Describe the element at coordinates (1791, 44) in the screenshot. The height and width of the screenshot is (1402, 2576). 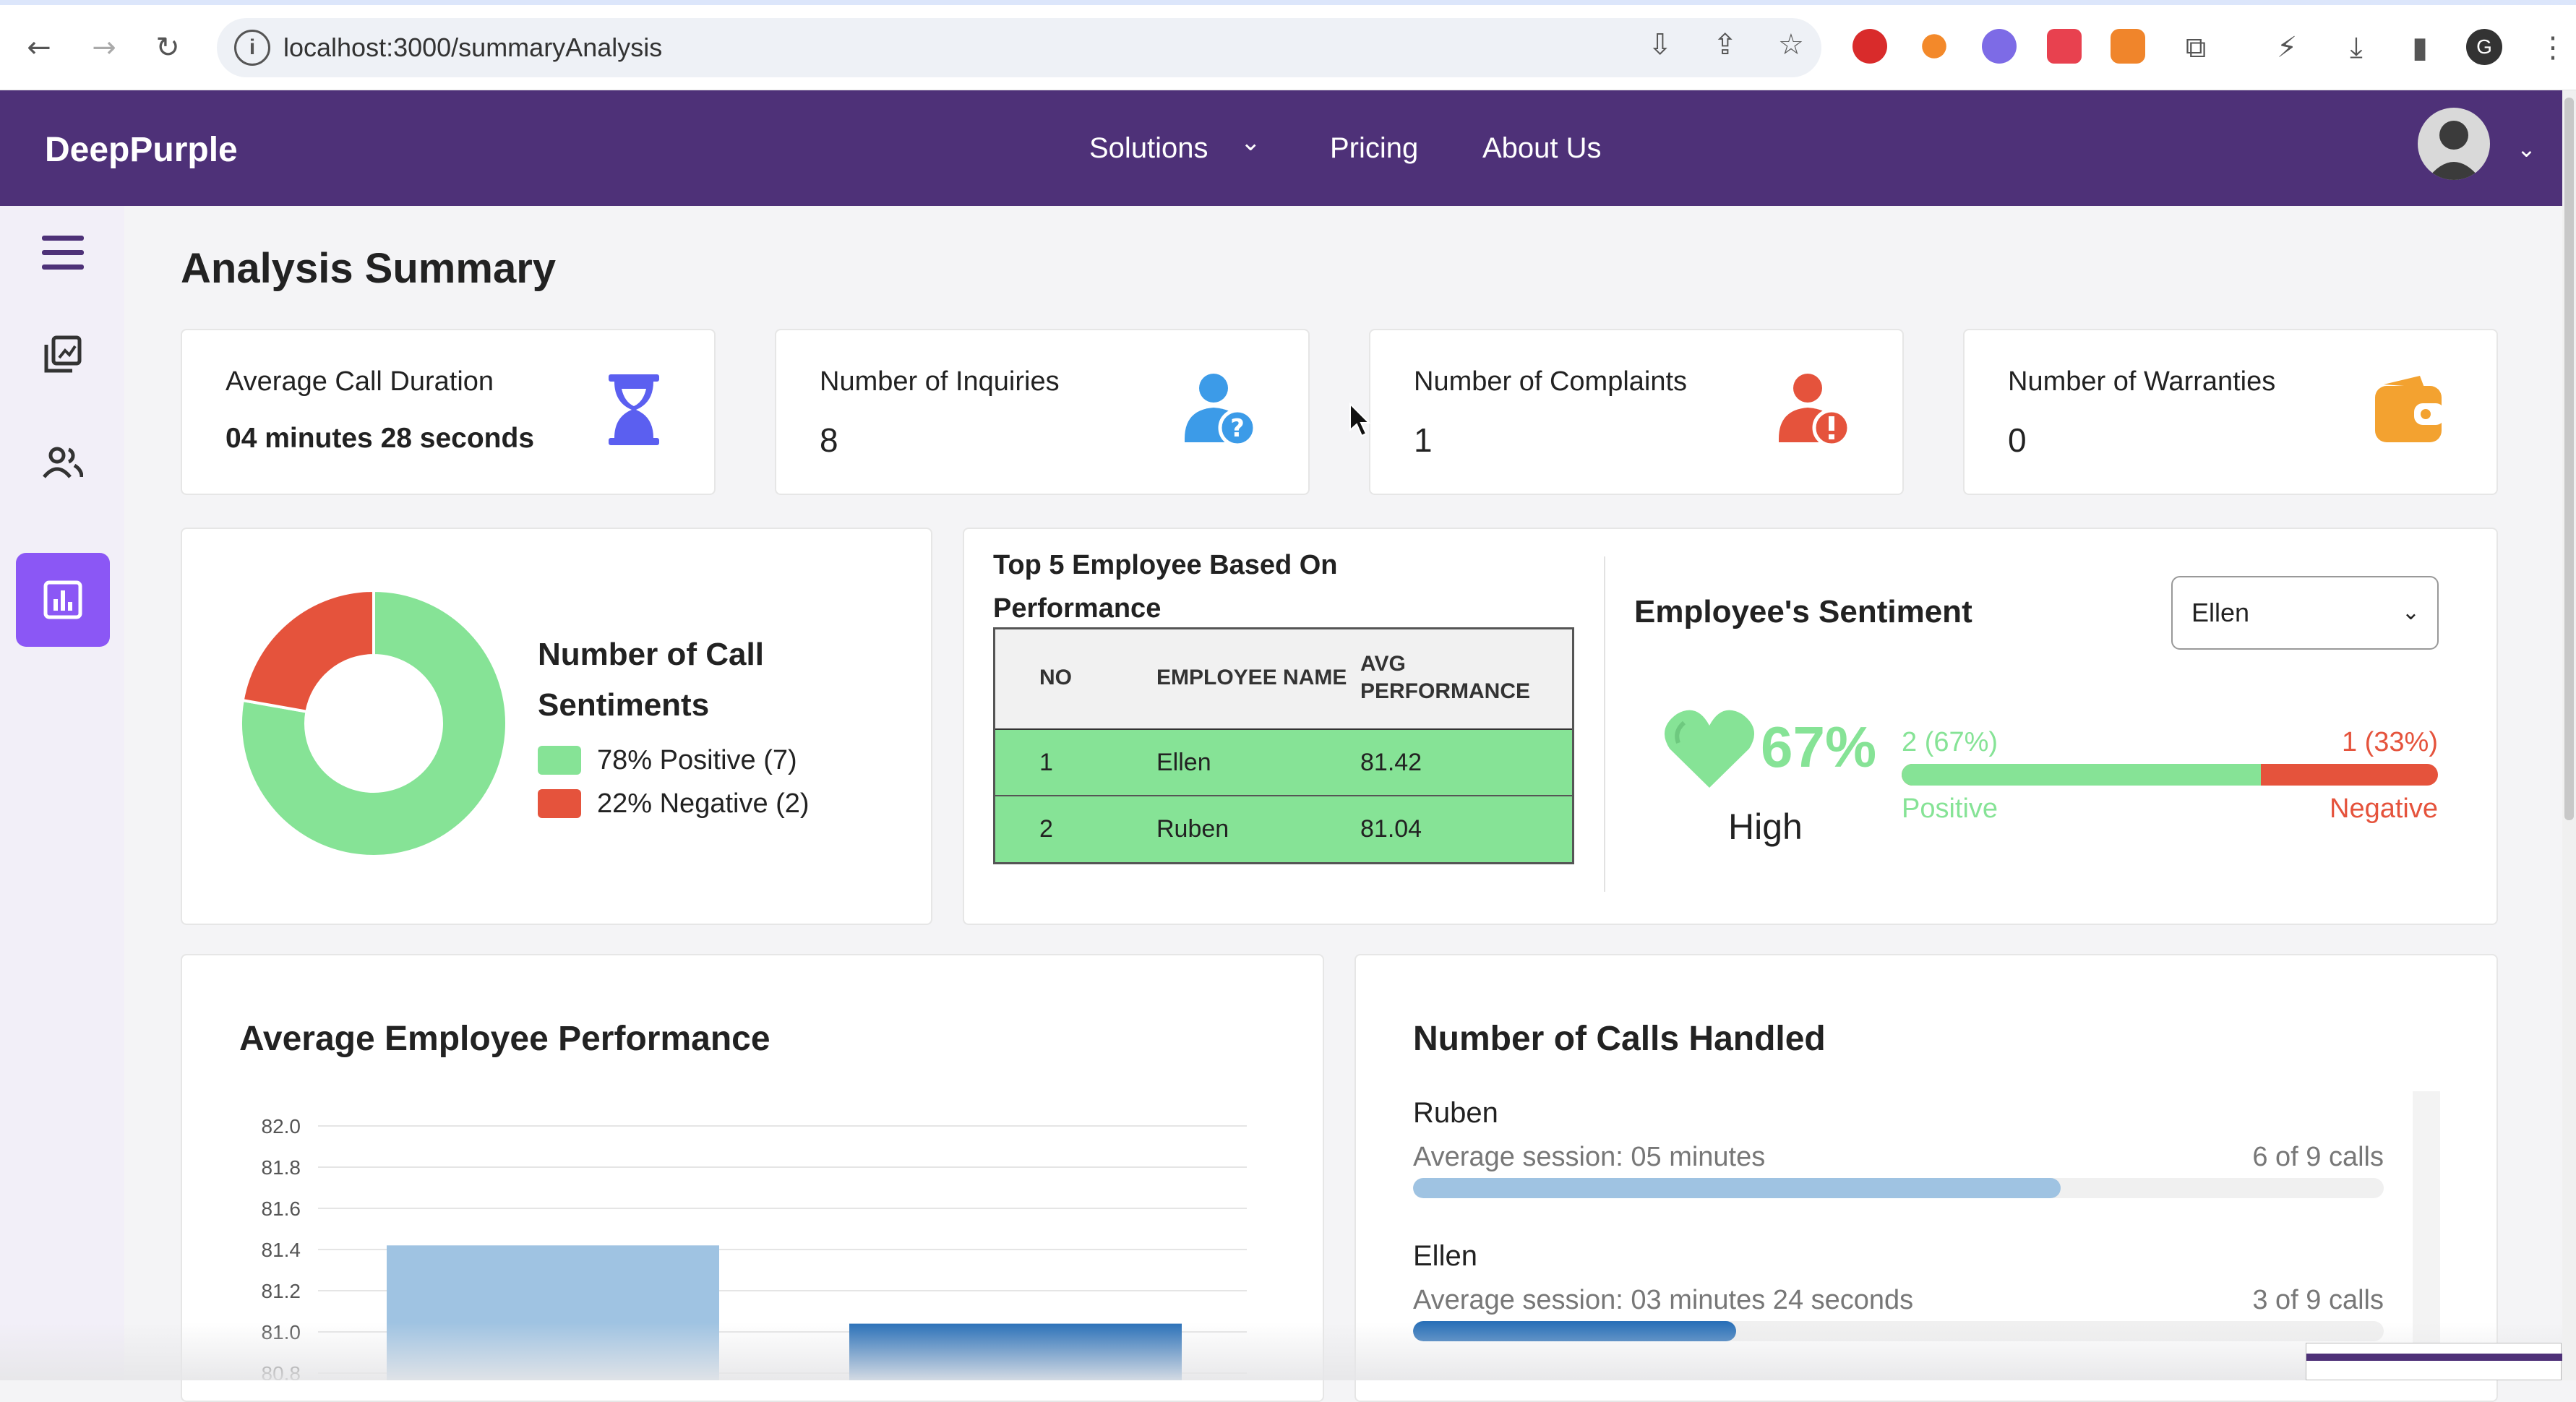
I see `bookmark-star-icon: ☆` at that location.